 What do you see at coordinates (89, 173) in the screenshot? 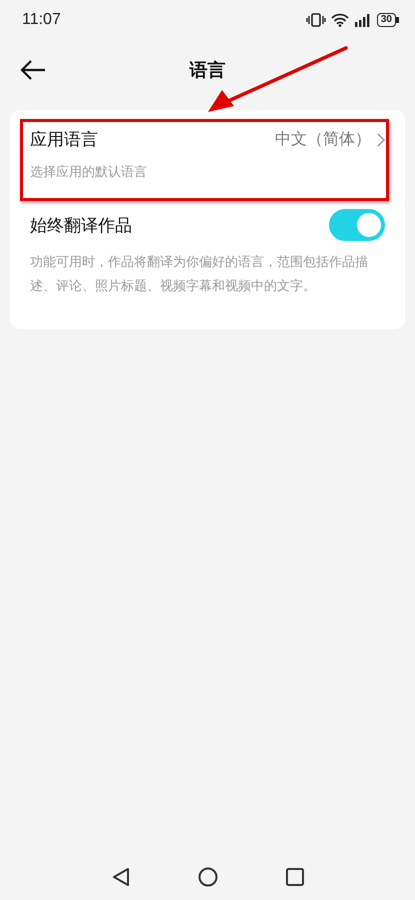
I see `setting-description: 选择应用的默认语言` at bounding box center [89, 173].